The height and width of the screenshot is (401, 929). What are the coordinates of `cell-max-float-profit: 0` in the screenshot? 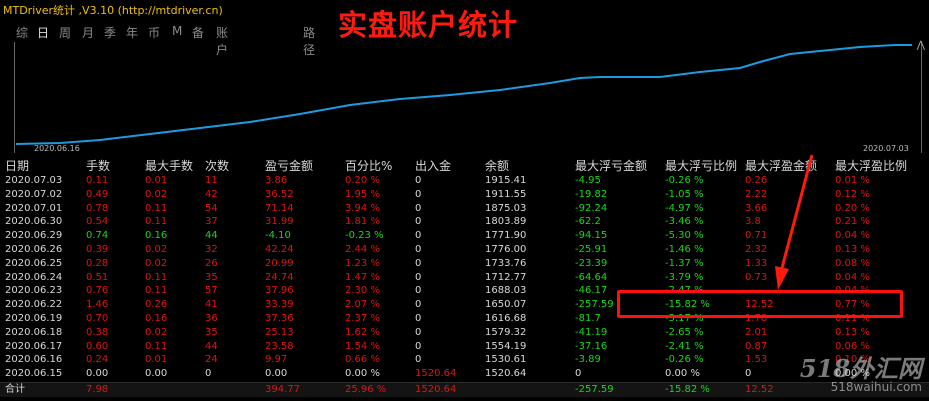 It's located at (748, 374).